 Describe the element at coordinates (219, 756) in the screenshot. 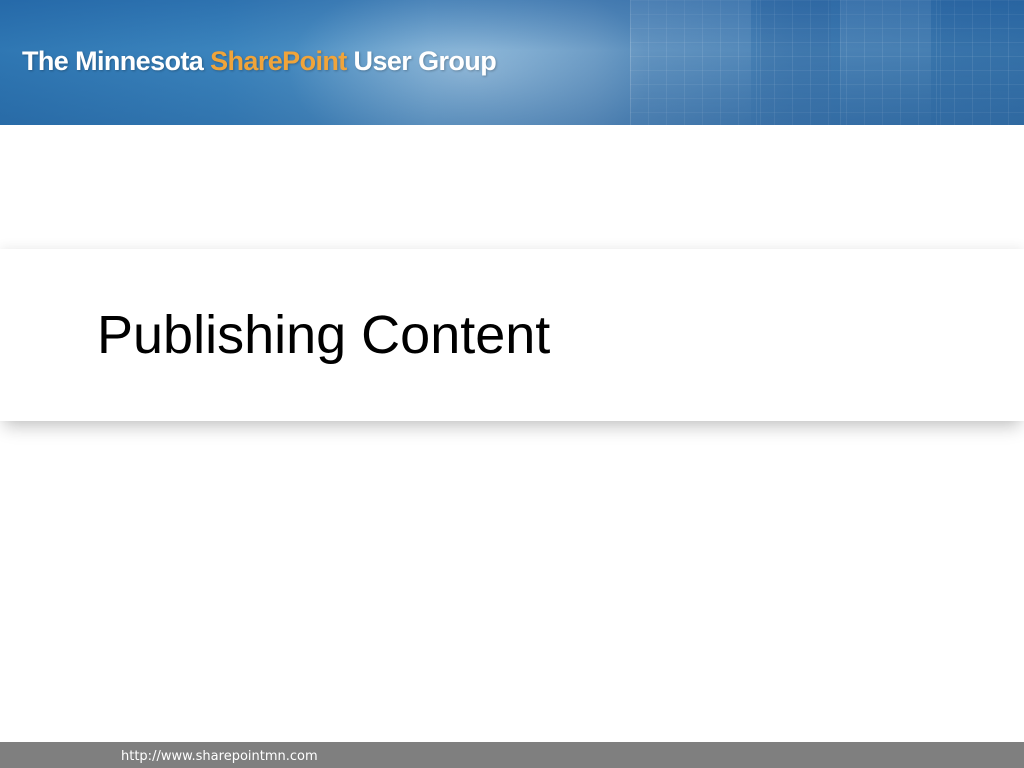

I see `footer-url-link: http://www.sharepointmn.com` at that location.